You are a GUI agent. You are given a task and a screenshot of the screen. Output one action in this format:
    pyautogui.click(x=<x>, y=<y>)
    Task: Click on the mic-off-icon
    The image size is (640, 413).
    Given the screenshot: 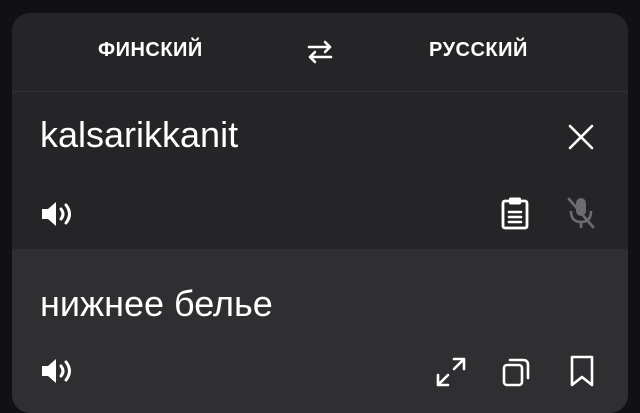 What is the action you would take?
    pyautogui.click(x=581, y=213)
    